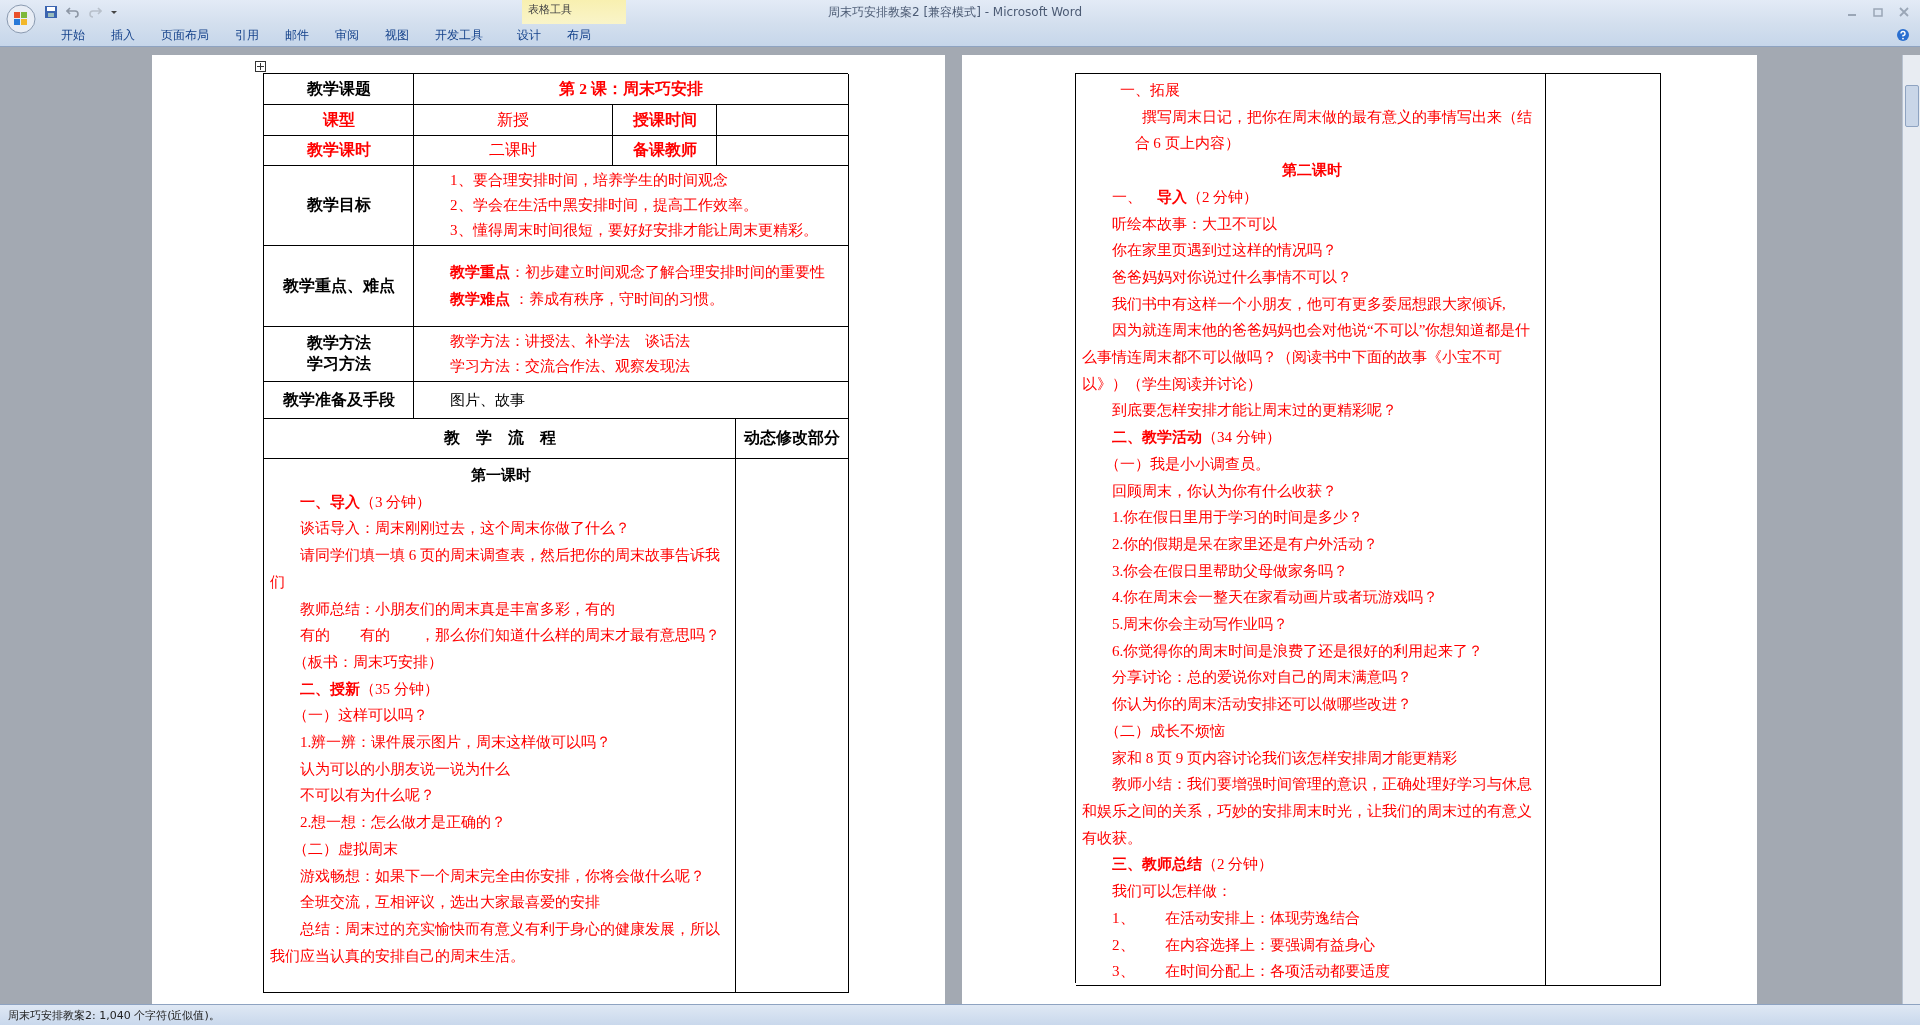  What do you see at coordinates (456, 743) in the screenshot?
I see `lesson-text: 1.辨一辨：课件展示图片，周末这样做可以吗？` at bounding box center [456, 743].